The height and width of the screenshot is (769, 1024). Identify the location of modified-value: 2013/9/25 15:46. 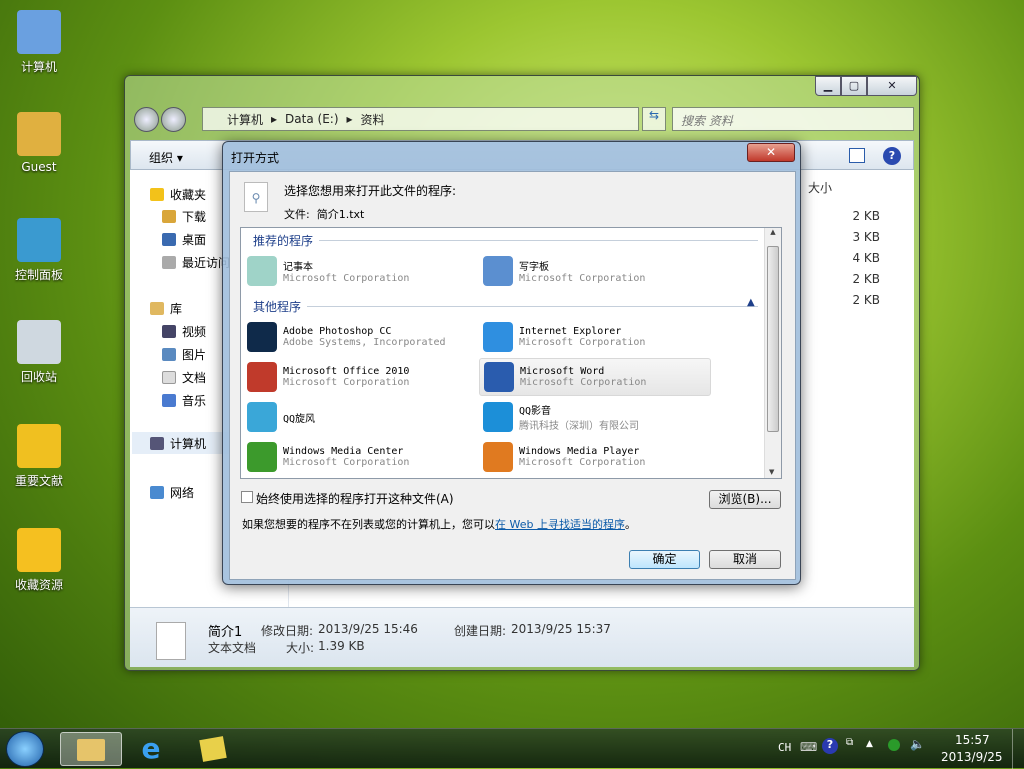
(368, 629).